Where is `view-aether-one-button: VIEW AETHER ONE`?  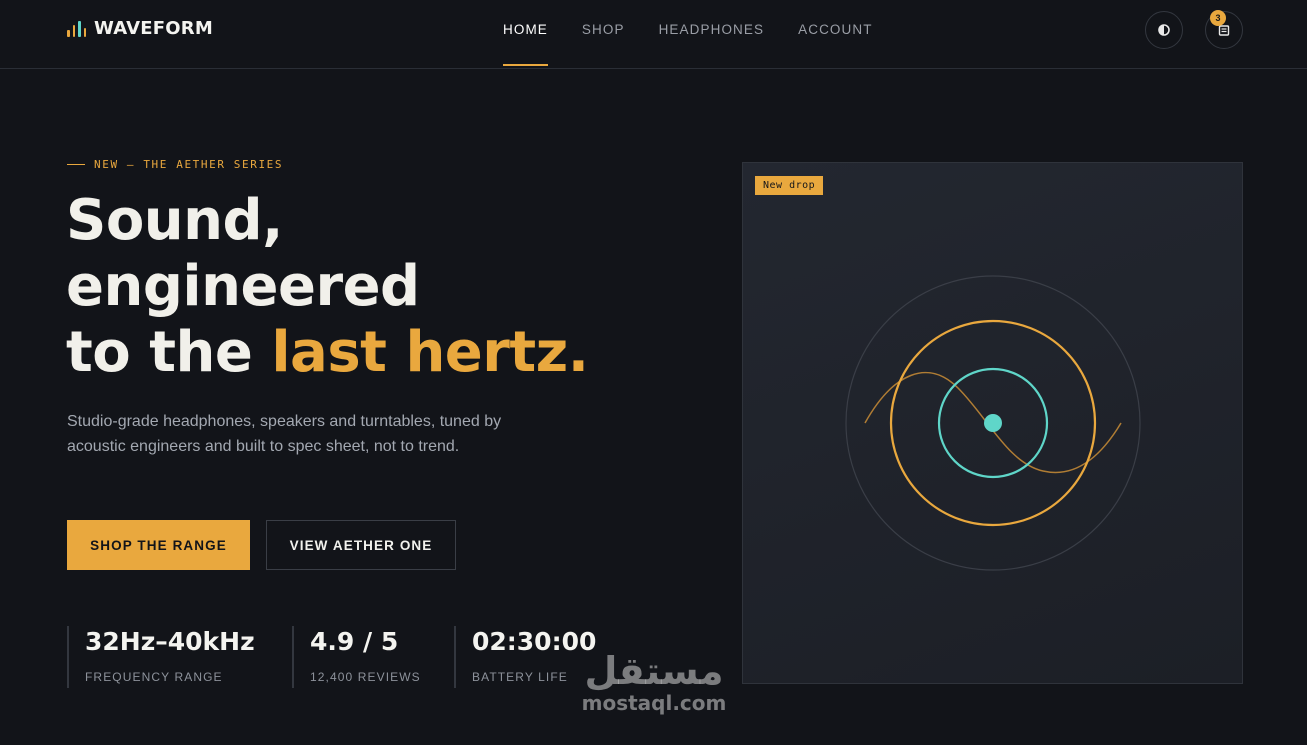 view-aether-one-button: VIEW AETHER ONE is located at coordinates (361, 545).